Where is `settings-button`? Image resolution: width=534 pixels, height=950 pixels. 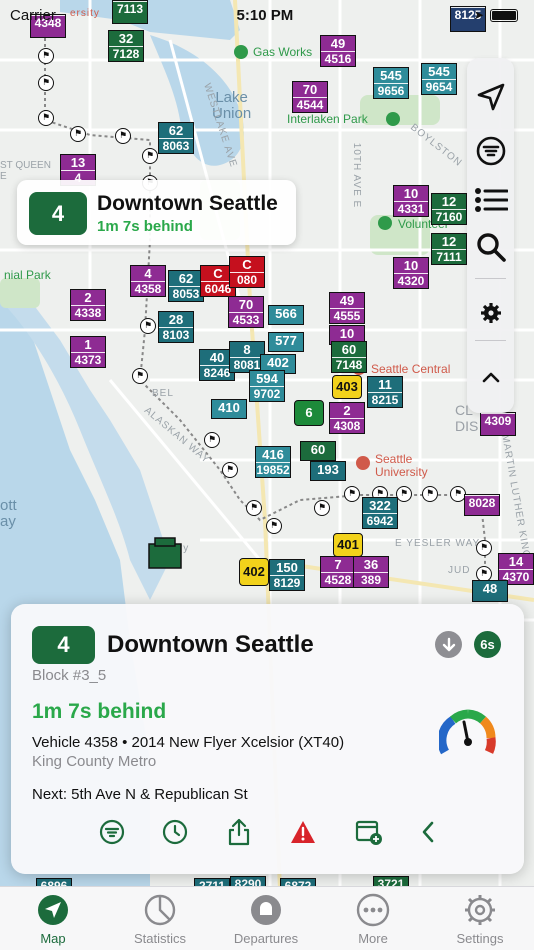
settings-button is located at coordinates (490, 313).